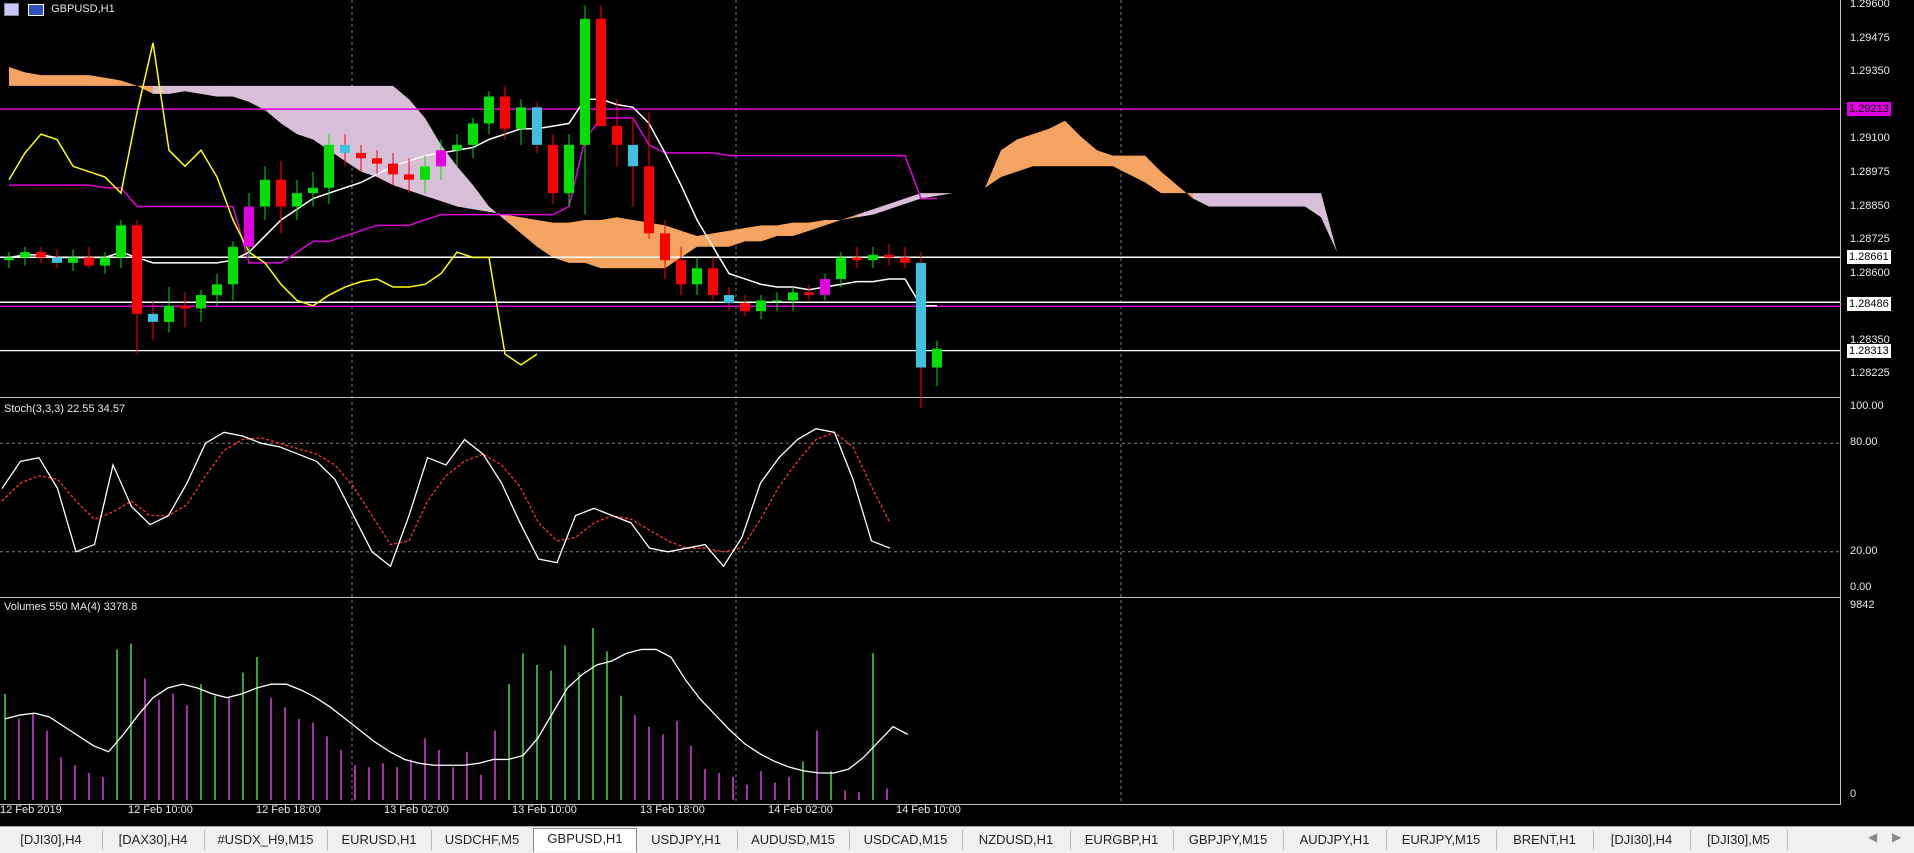 The image size is (1914, 853). What do you see at coordinates (1016, 840) in the screenshot?
I see `chart-tab: NZDUSD,H1` at bounding box center [1016, 840].